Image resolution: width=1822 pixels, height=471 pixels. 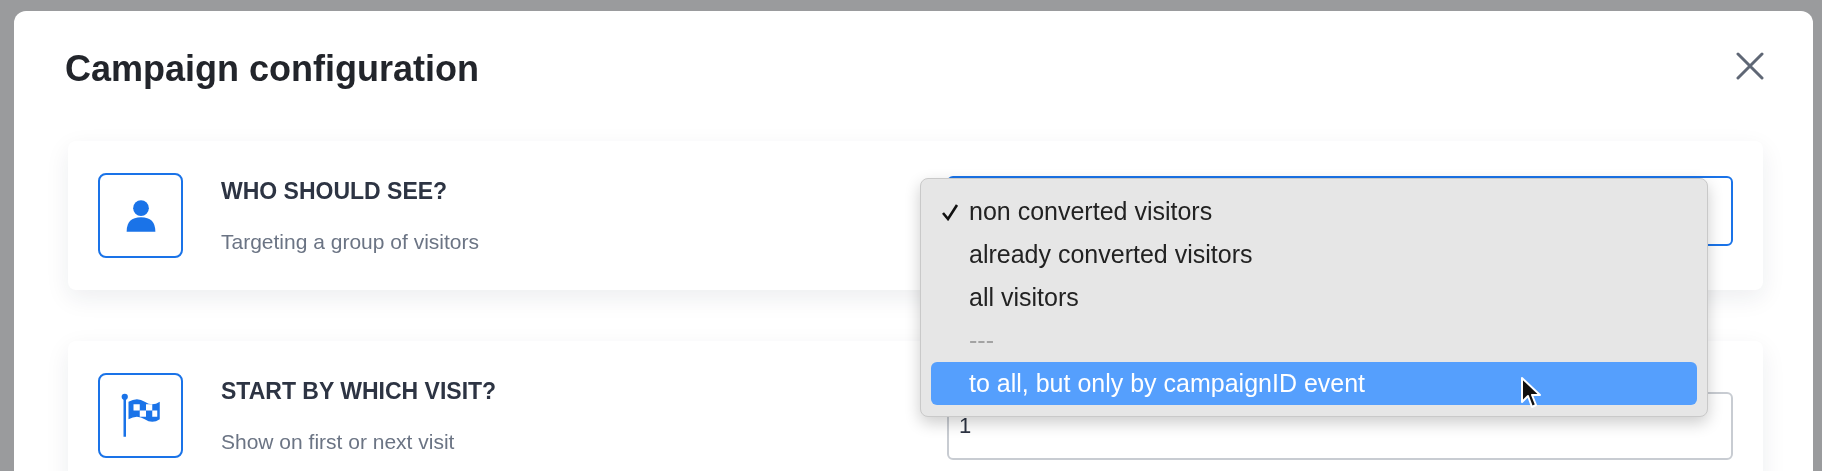 What do you see at coordinates (1314, 297) in the screenshot?
I see `menu-option: all visitors` at bounding box center [1314, 297].